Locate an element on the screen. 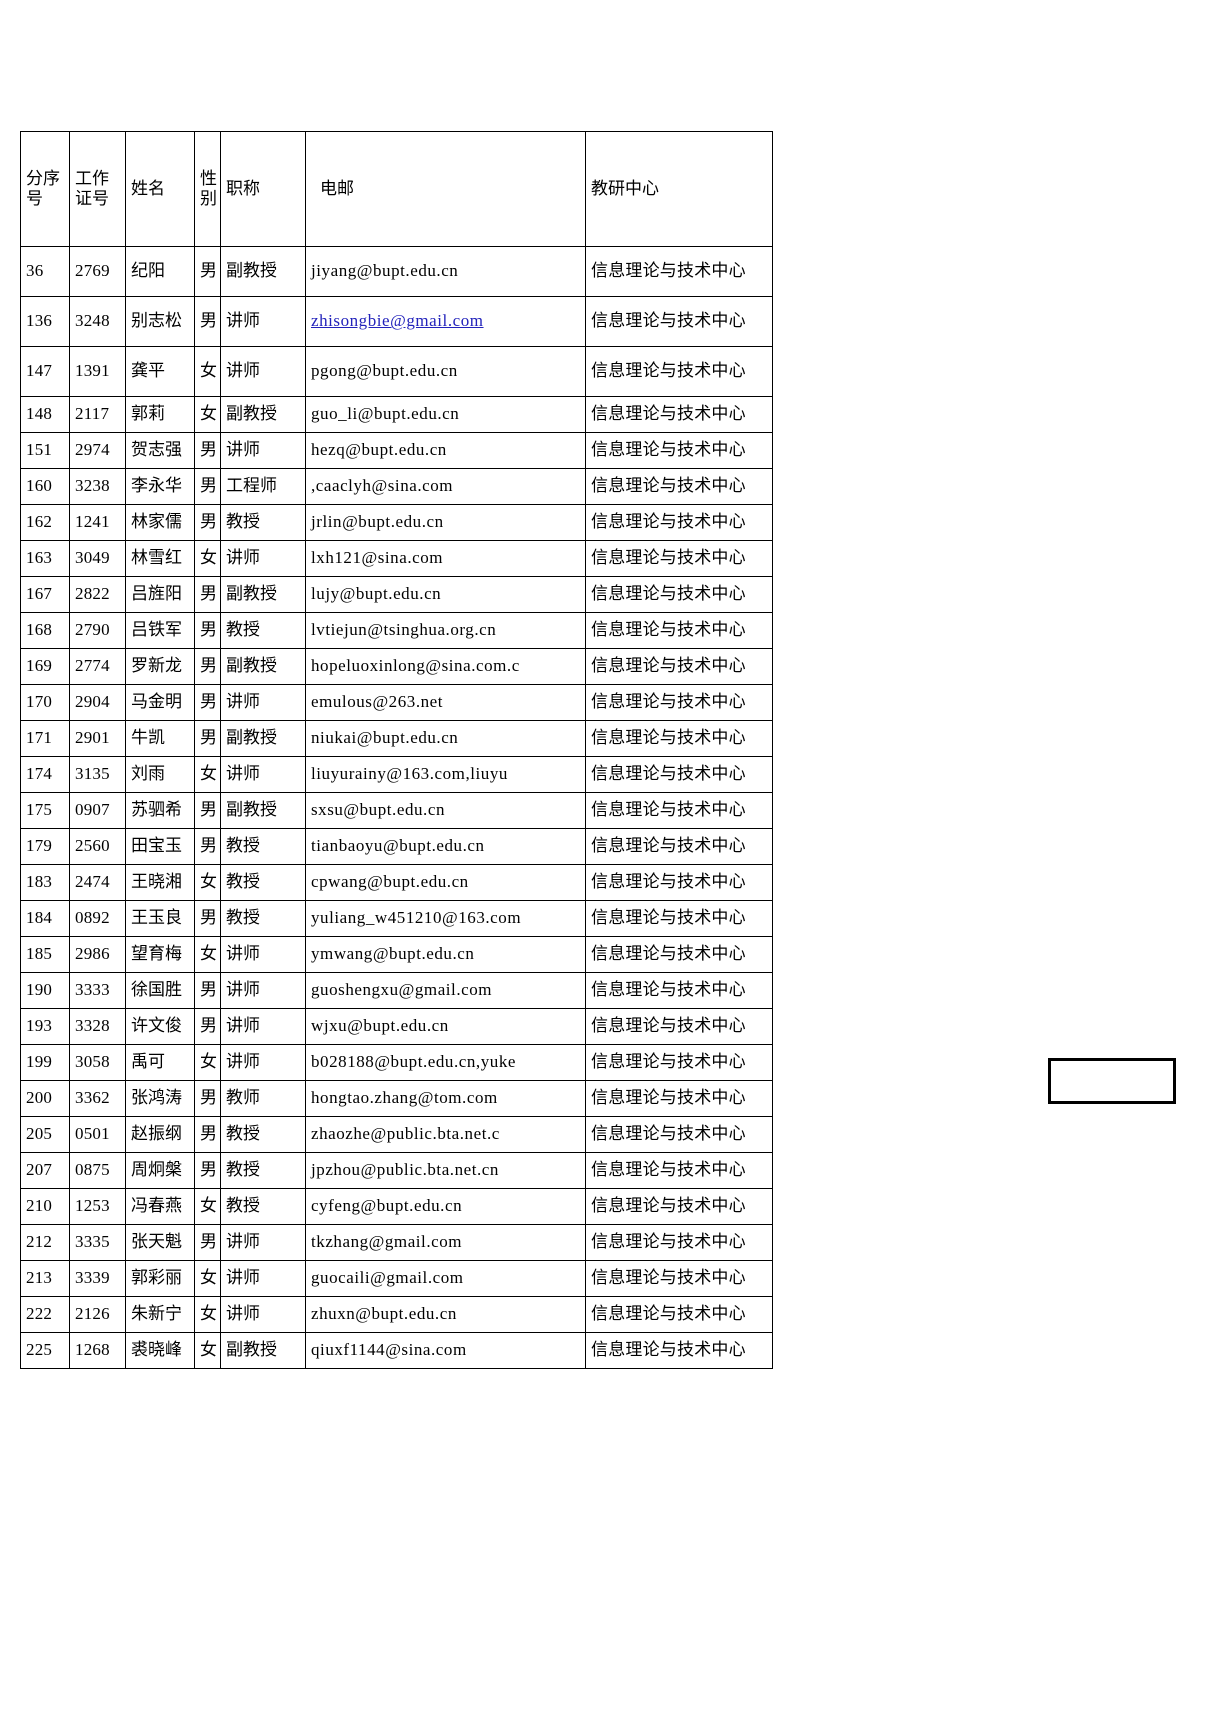 The width and height of the screenshot is (1214, 1719). email-link: zhisongbie@gmail.com is located at coordinates (397, 320).